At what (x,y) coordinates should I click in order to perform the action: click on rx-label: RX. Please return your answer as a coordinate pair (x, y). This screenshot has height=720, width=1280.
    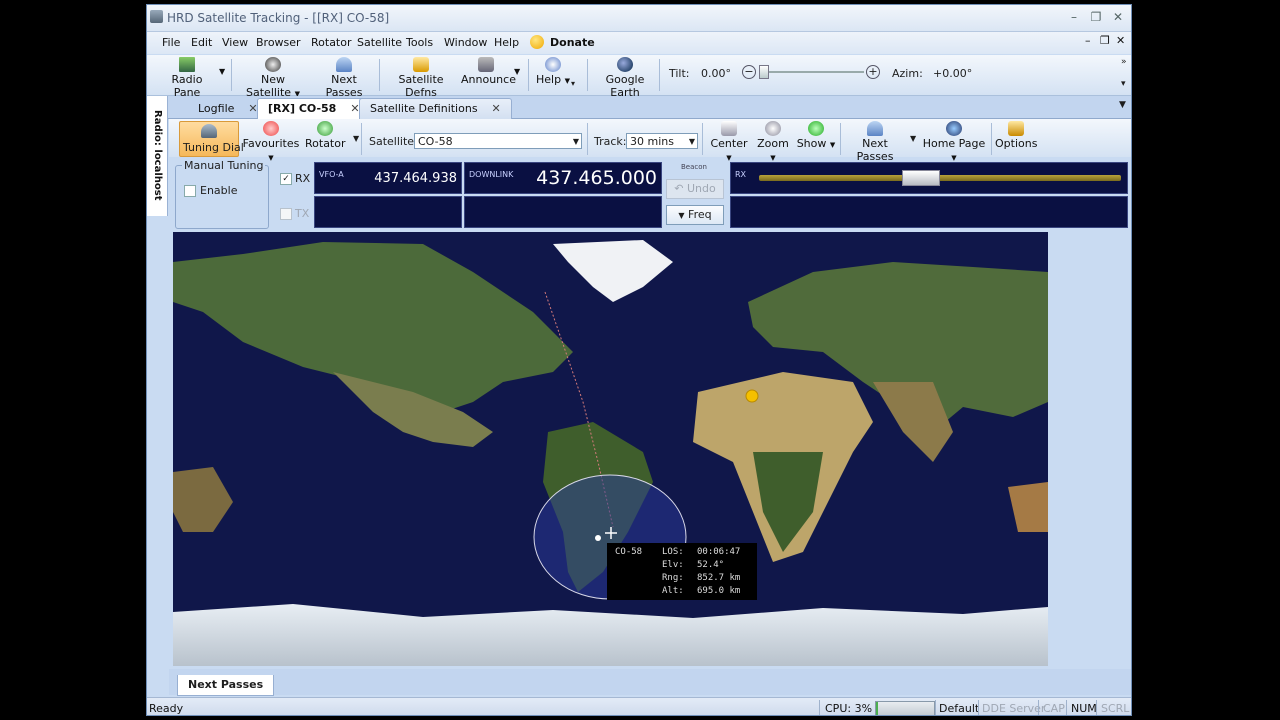
    Looking at the image, I should click on (303, 178).